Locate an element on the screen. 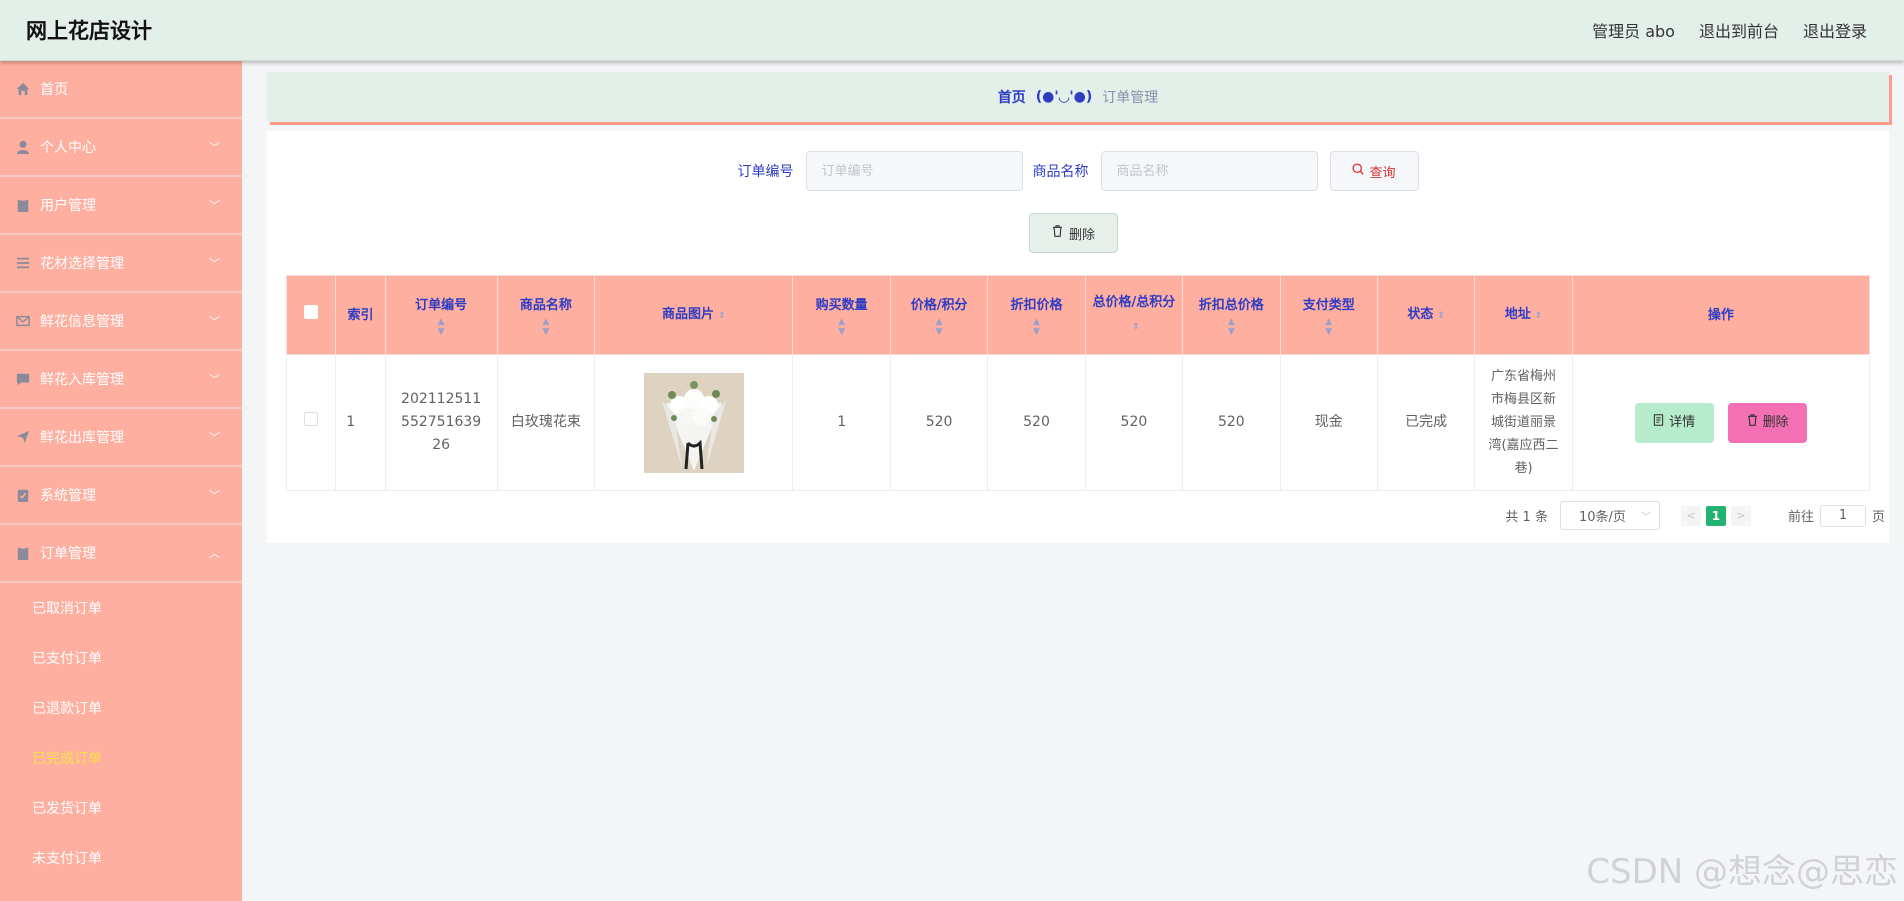 This screenshot has height=901, width=1904. breadcrumb-home: 首页 is located at coordinates (1012, 97).